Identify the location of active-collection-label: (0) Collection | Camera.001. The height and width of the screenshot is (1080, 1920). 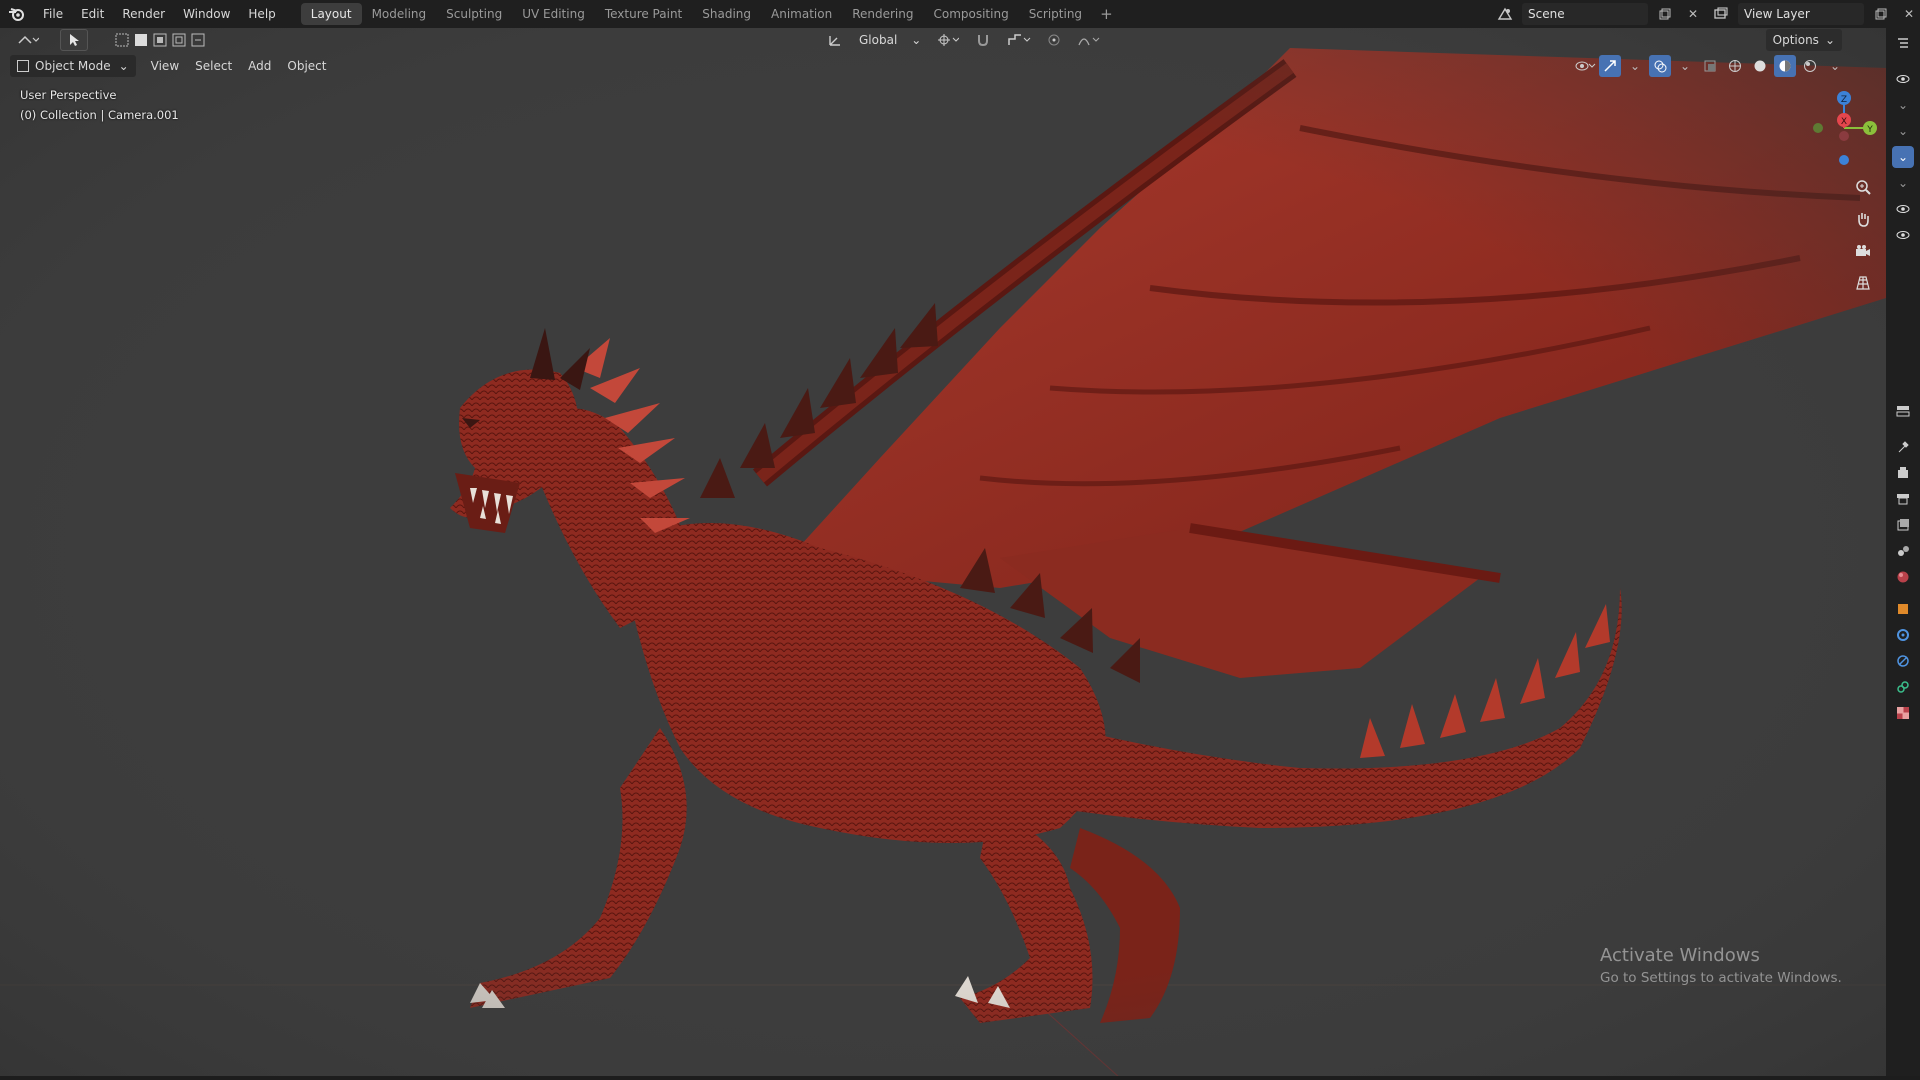
(99, 115).